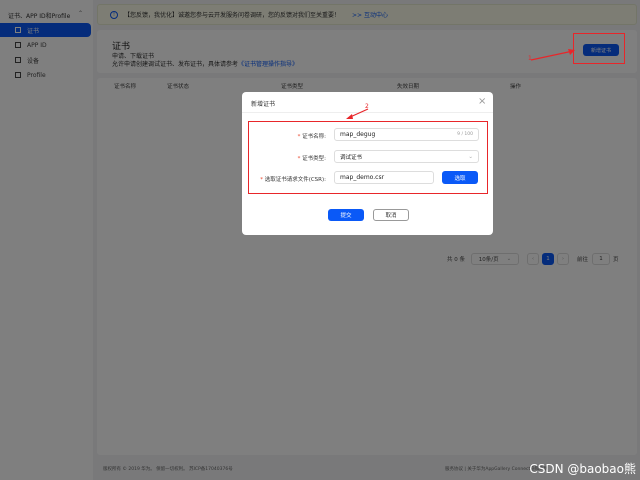 This screenshot has height=480, width=640. What do you see at coordinates (391, 215) in the screenshot?
I see `cancel-button: 取消` at bounding box center [391, 215].